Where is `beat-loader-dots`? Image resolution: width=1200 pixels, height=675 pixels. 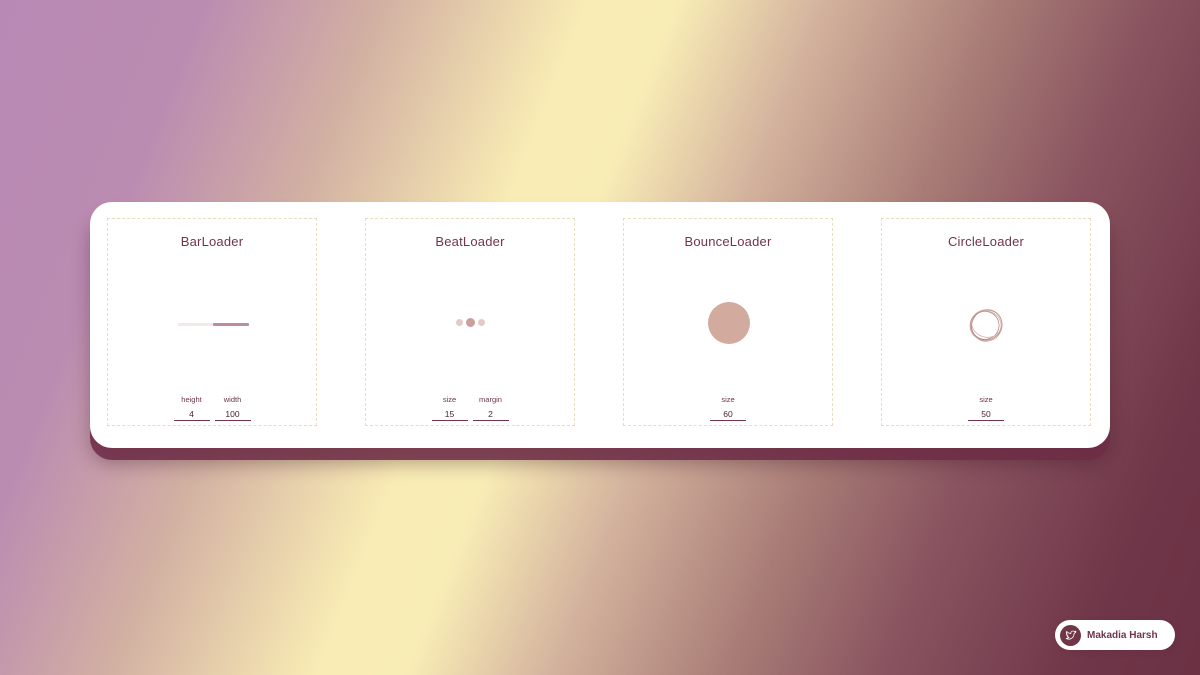
beat-loader-dots is located at coordinates (470, 322).